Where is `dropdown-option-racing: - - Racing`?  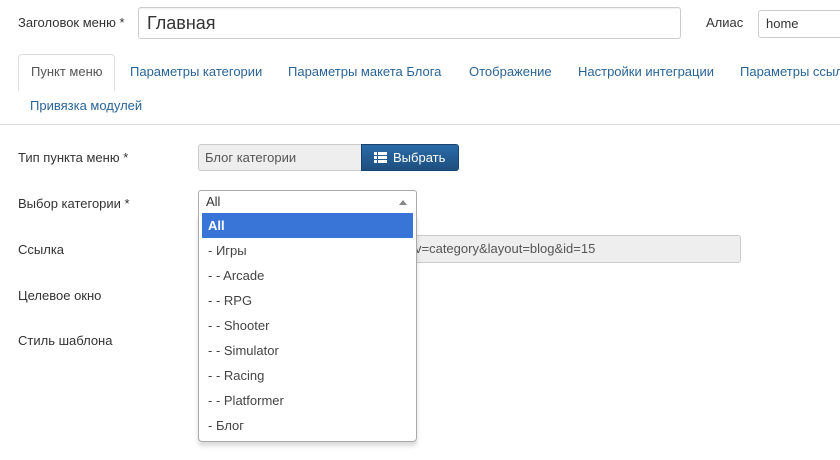
dropdown-option-racing: - - Racing is located at coordinates (307, 375).